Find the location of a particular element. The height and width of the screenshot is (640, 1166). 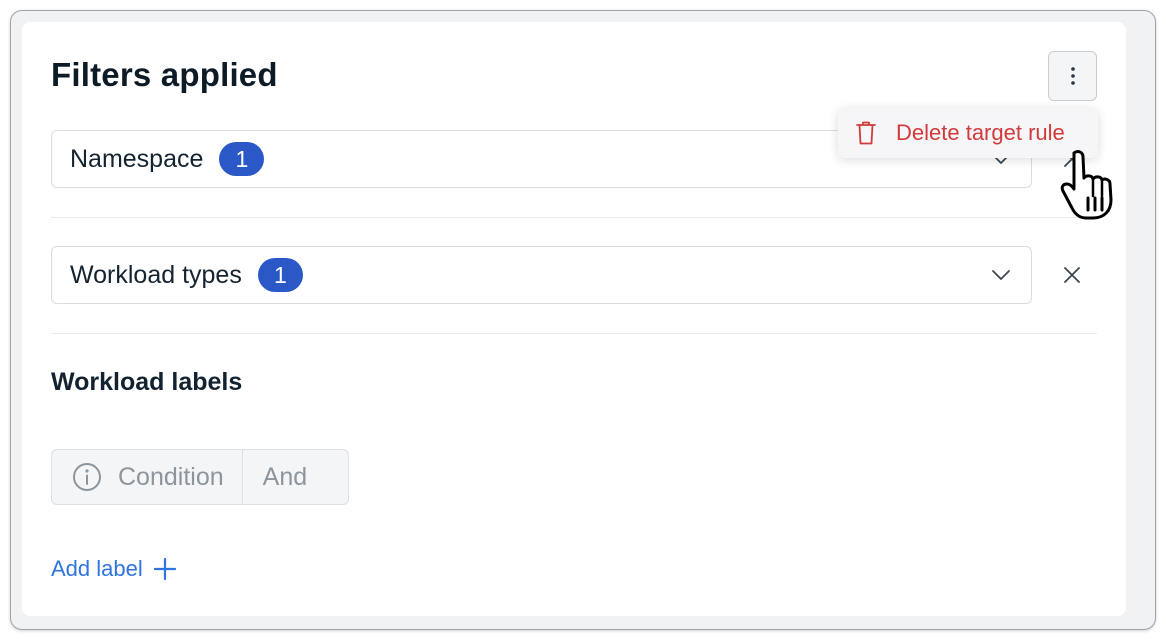

more-options-button is located at coordinates (1072, 76).